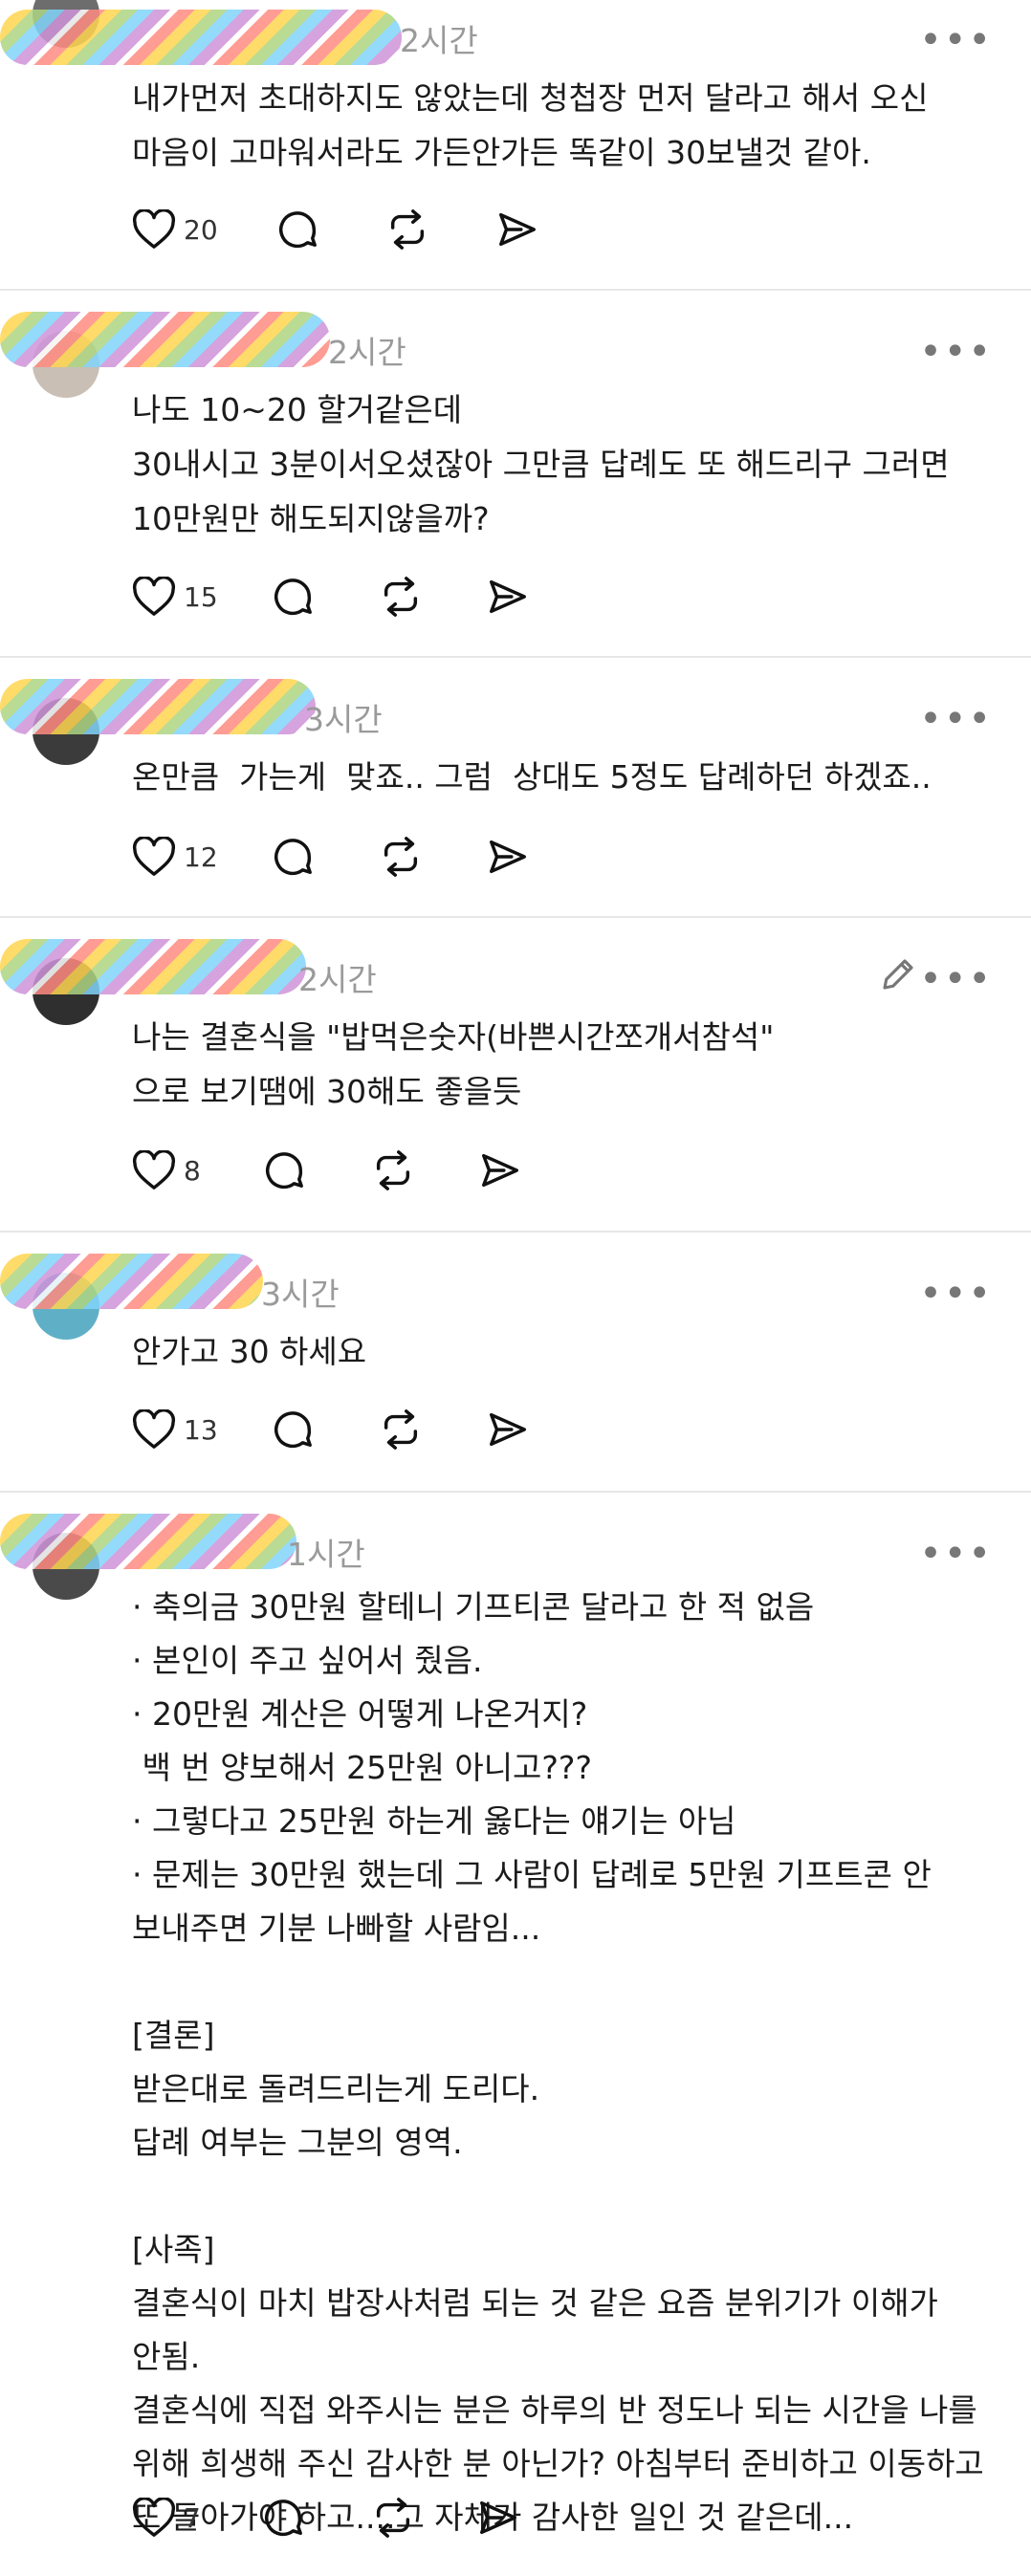 Image resolution: width=1031 pixels, height=2576 pixels. Describe the element at coordinates (201, 856) in the screenshot. I see `like-count: 12` at that location.